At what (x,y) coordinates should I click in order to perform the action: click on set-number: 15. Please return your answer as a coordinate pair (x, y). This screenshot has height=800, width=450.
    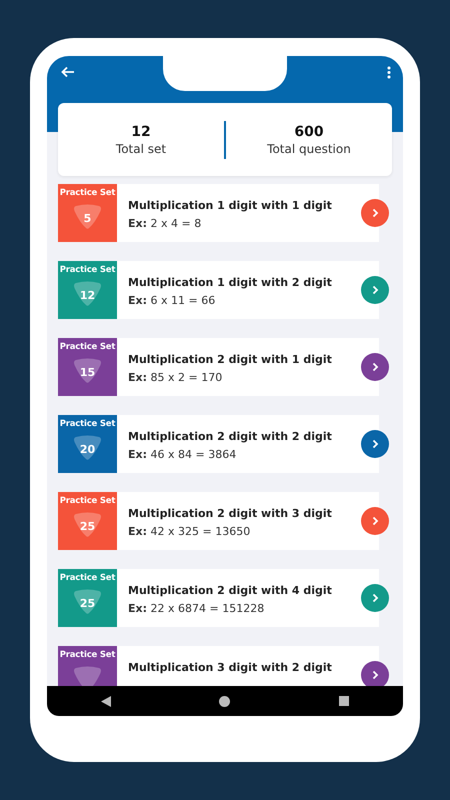
    Looking at the image, I should click on (87, 372).